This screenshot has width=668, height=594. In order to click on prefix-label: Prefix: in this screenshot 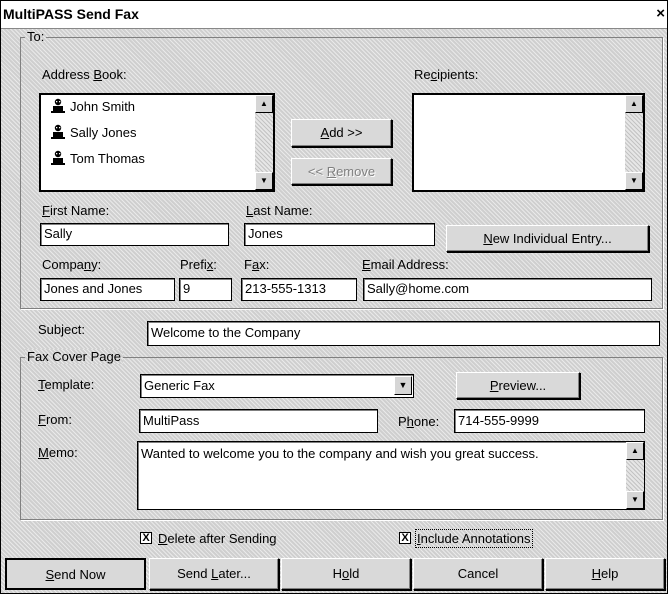, I will do `click(198, 264)`.